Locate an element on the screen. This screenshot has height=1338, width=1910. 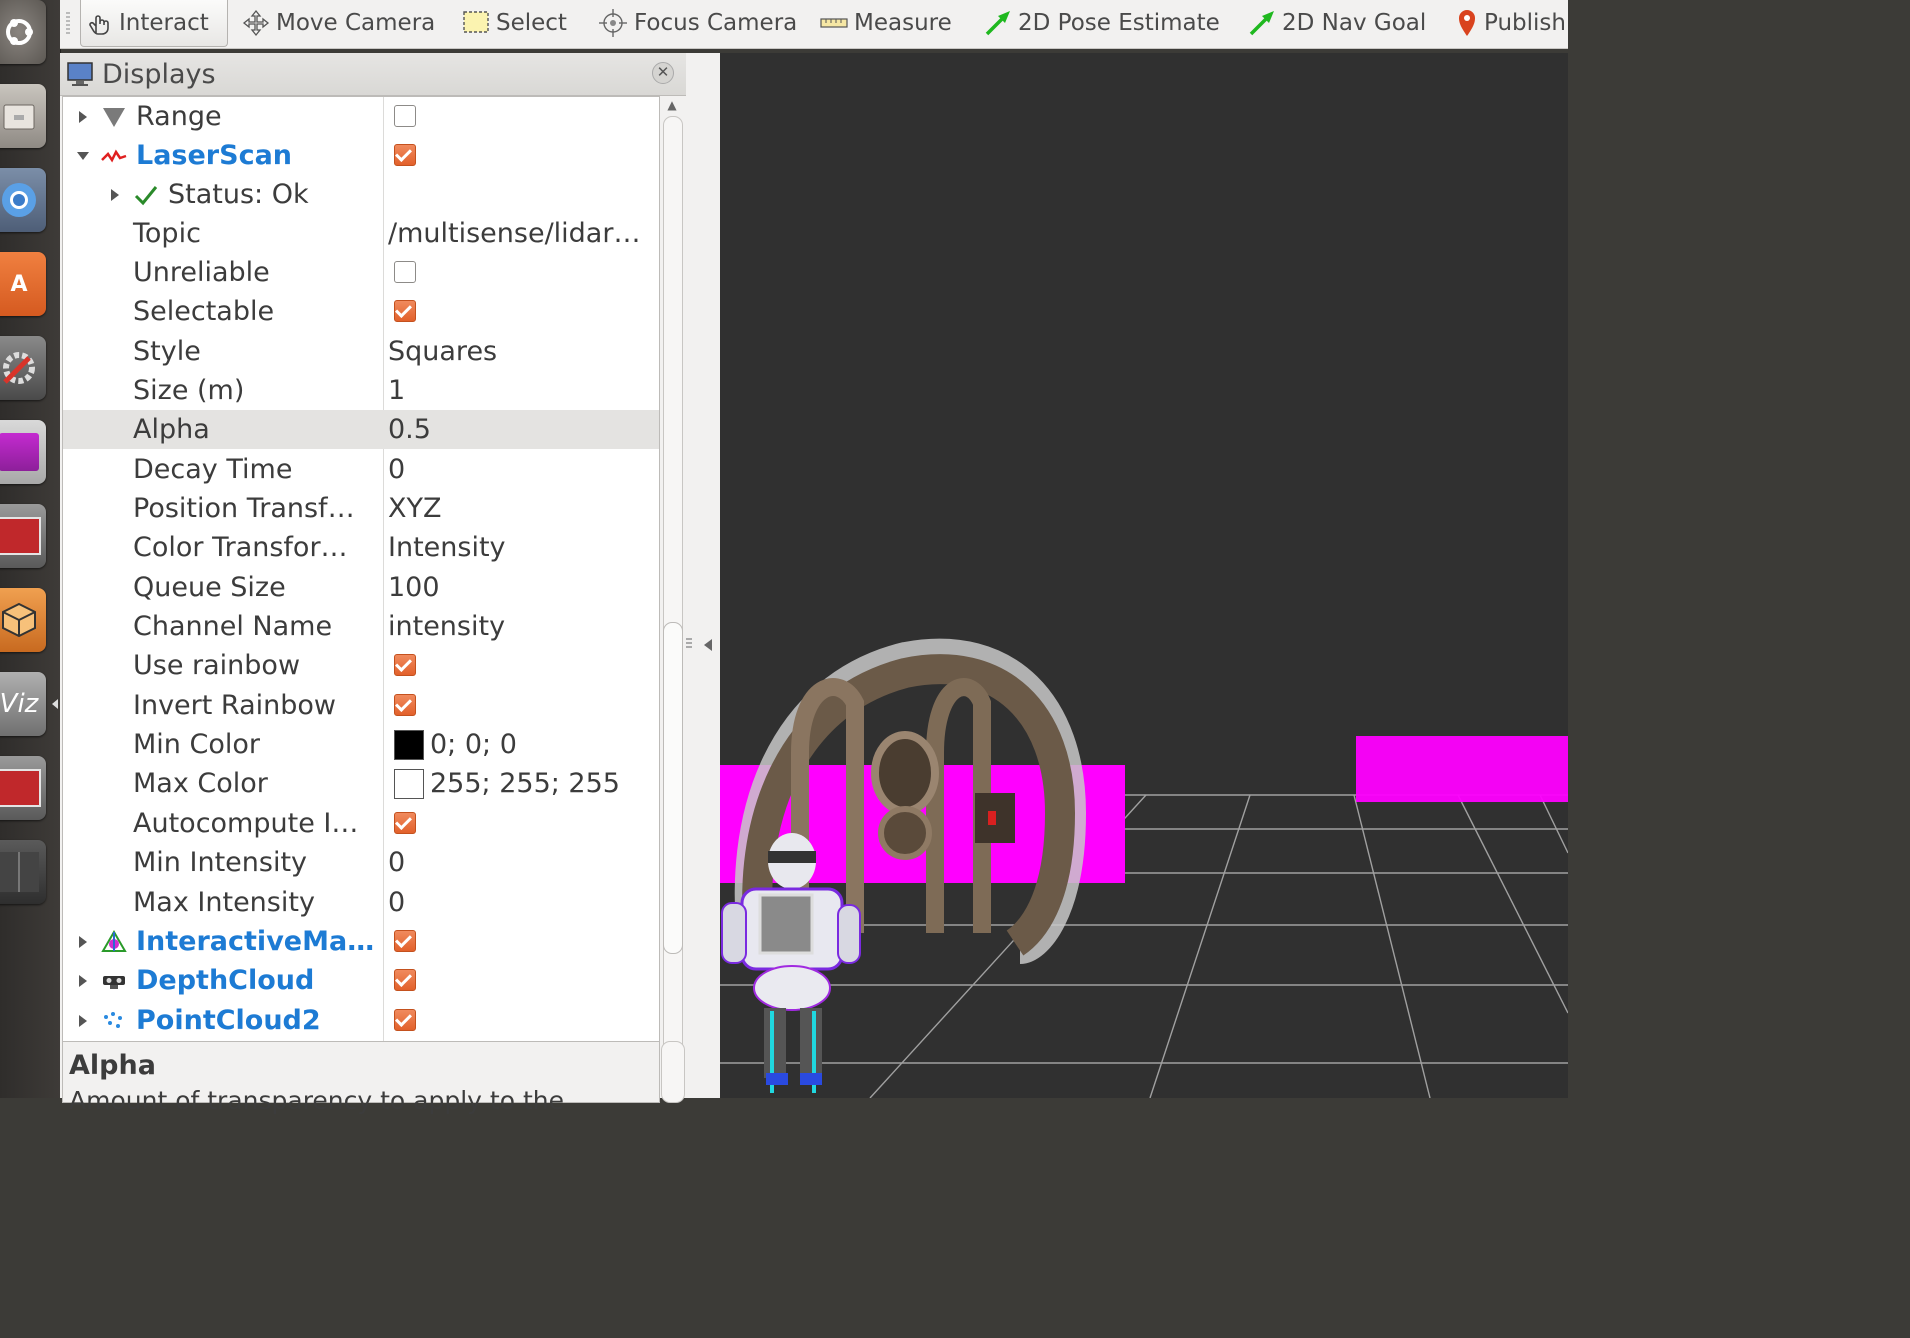
property-row: Style Squares is located at coordinates (361, 351).